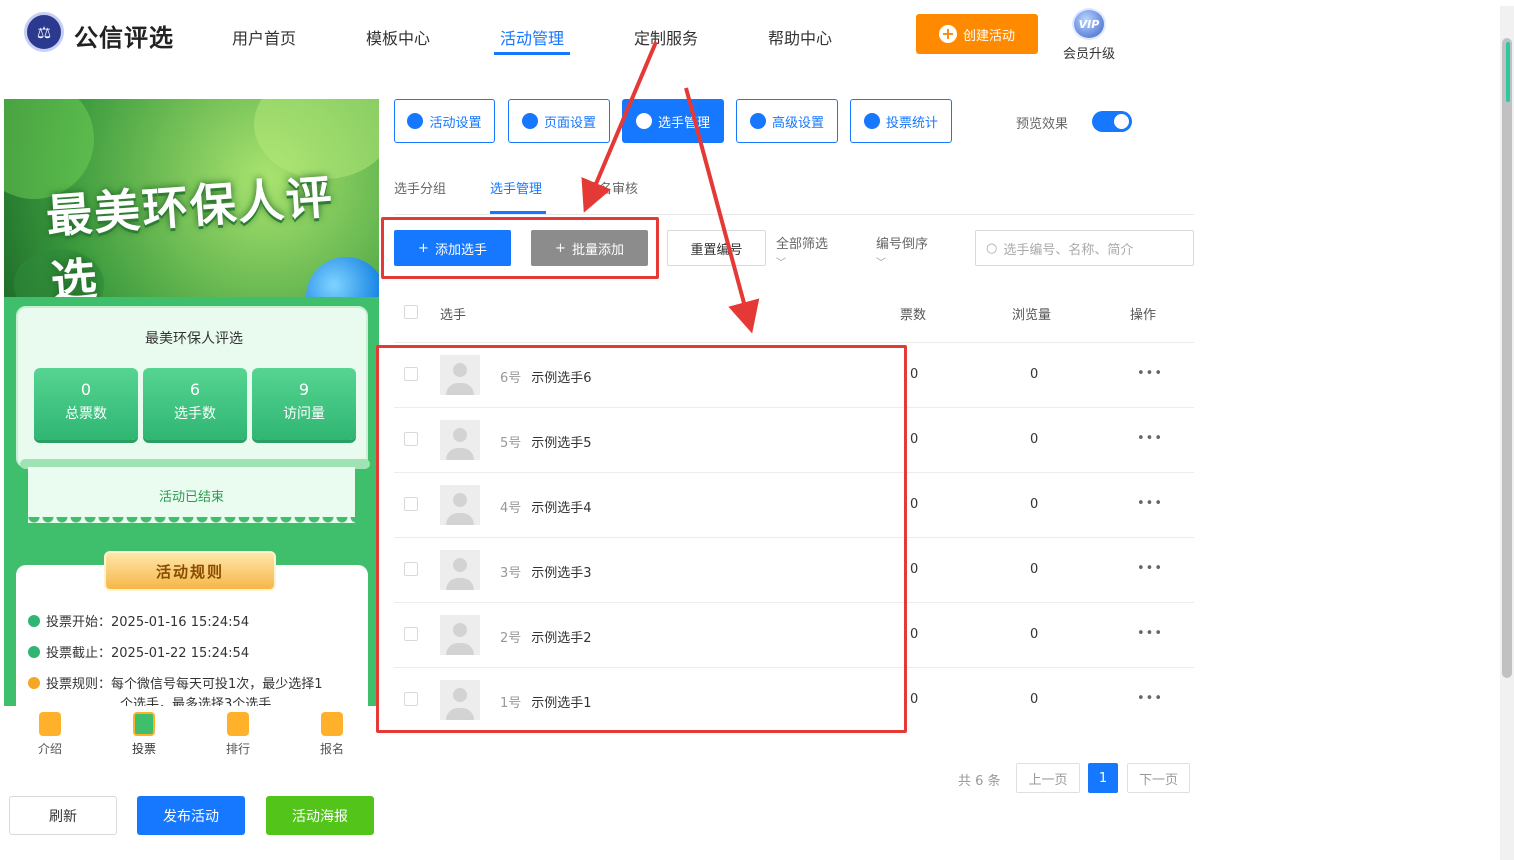  Describe the element at coordinates (800, 37) in the screenshot. I see `nav-help: 帮助中心` at that location.